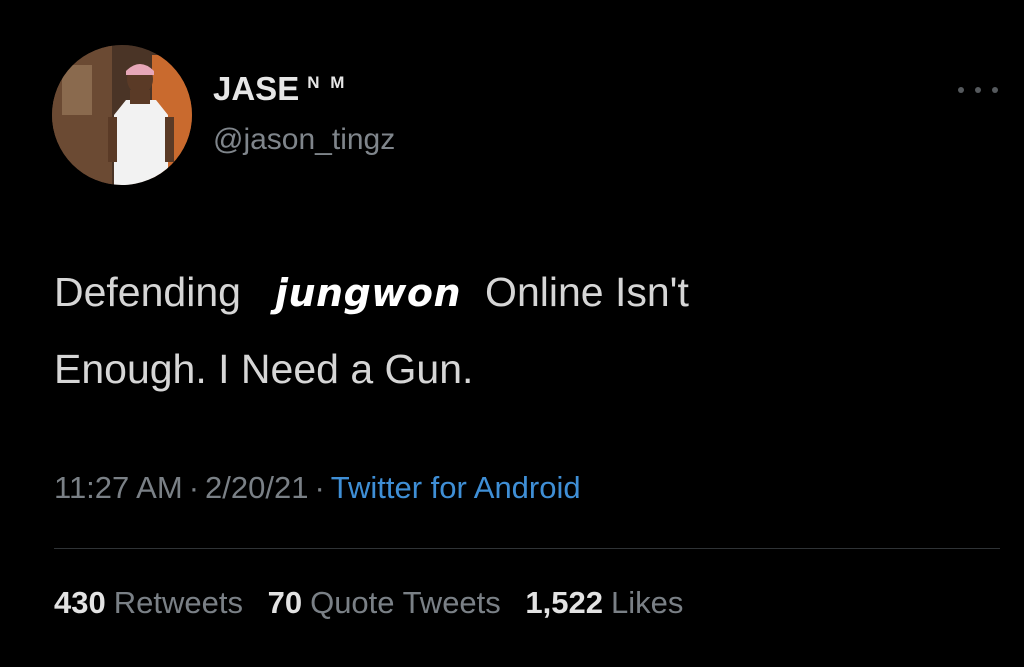 The height and width of the screenshot is (667, 1024). What do you see at coordinates (456, 487) in the screenshot?
I see `tweet-source-link: Twitter for Android` at bounding box center [456, 487].